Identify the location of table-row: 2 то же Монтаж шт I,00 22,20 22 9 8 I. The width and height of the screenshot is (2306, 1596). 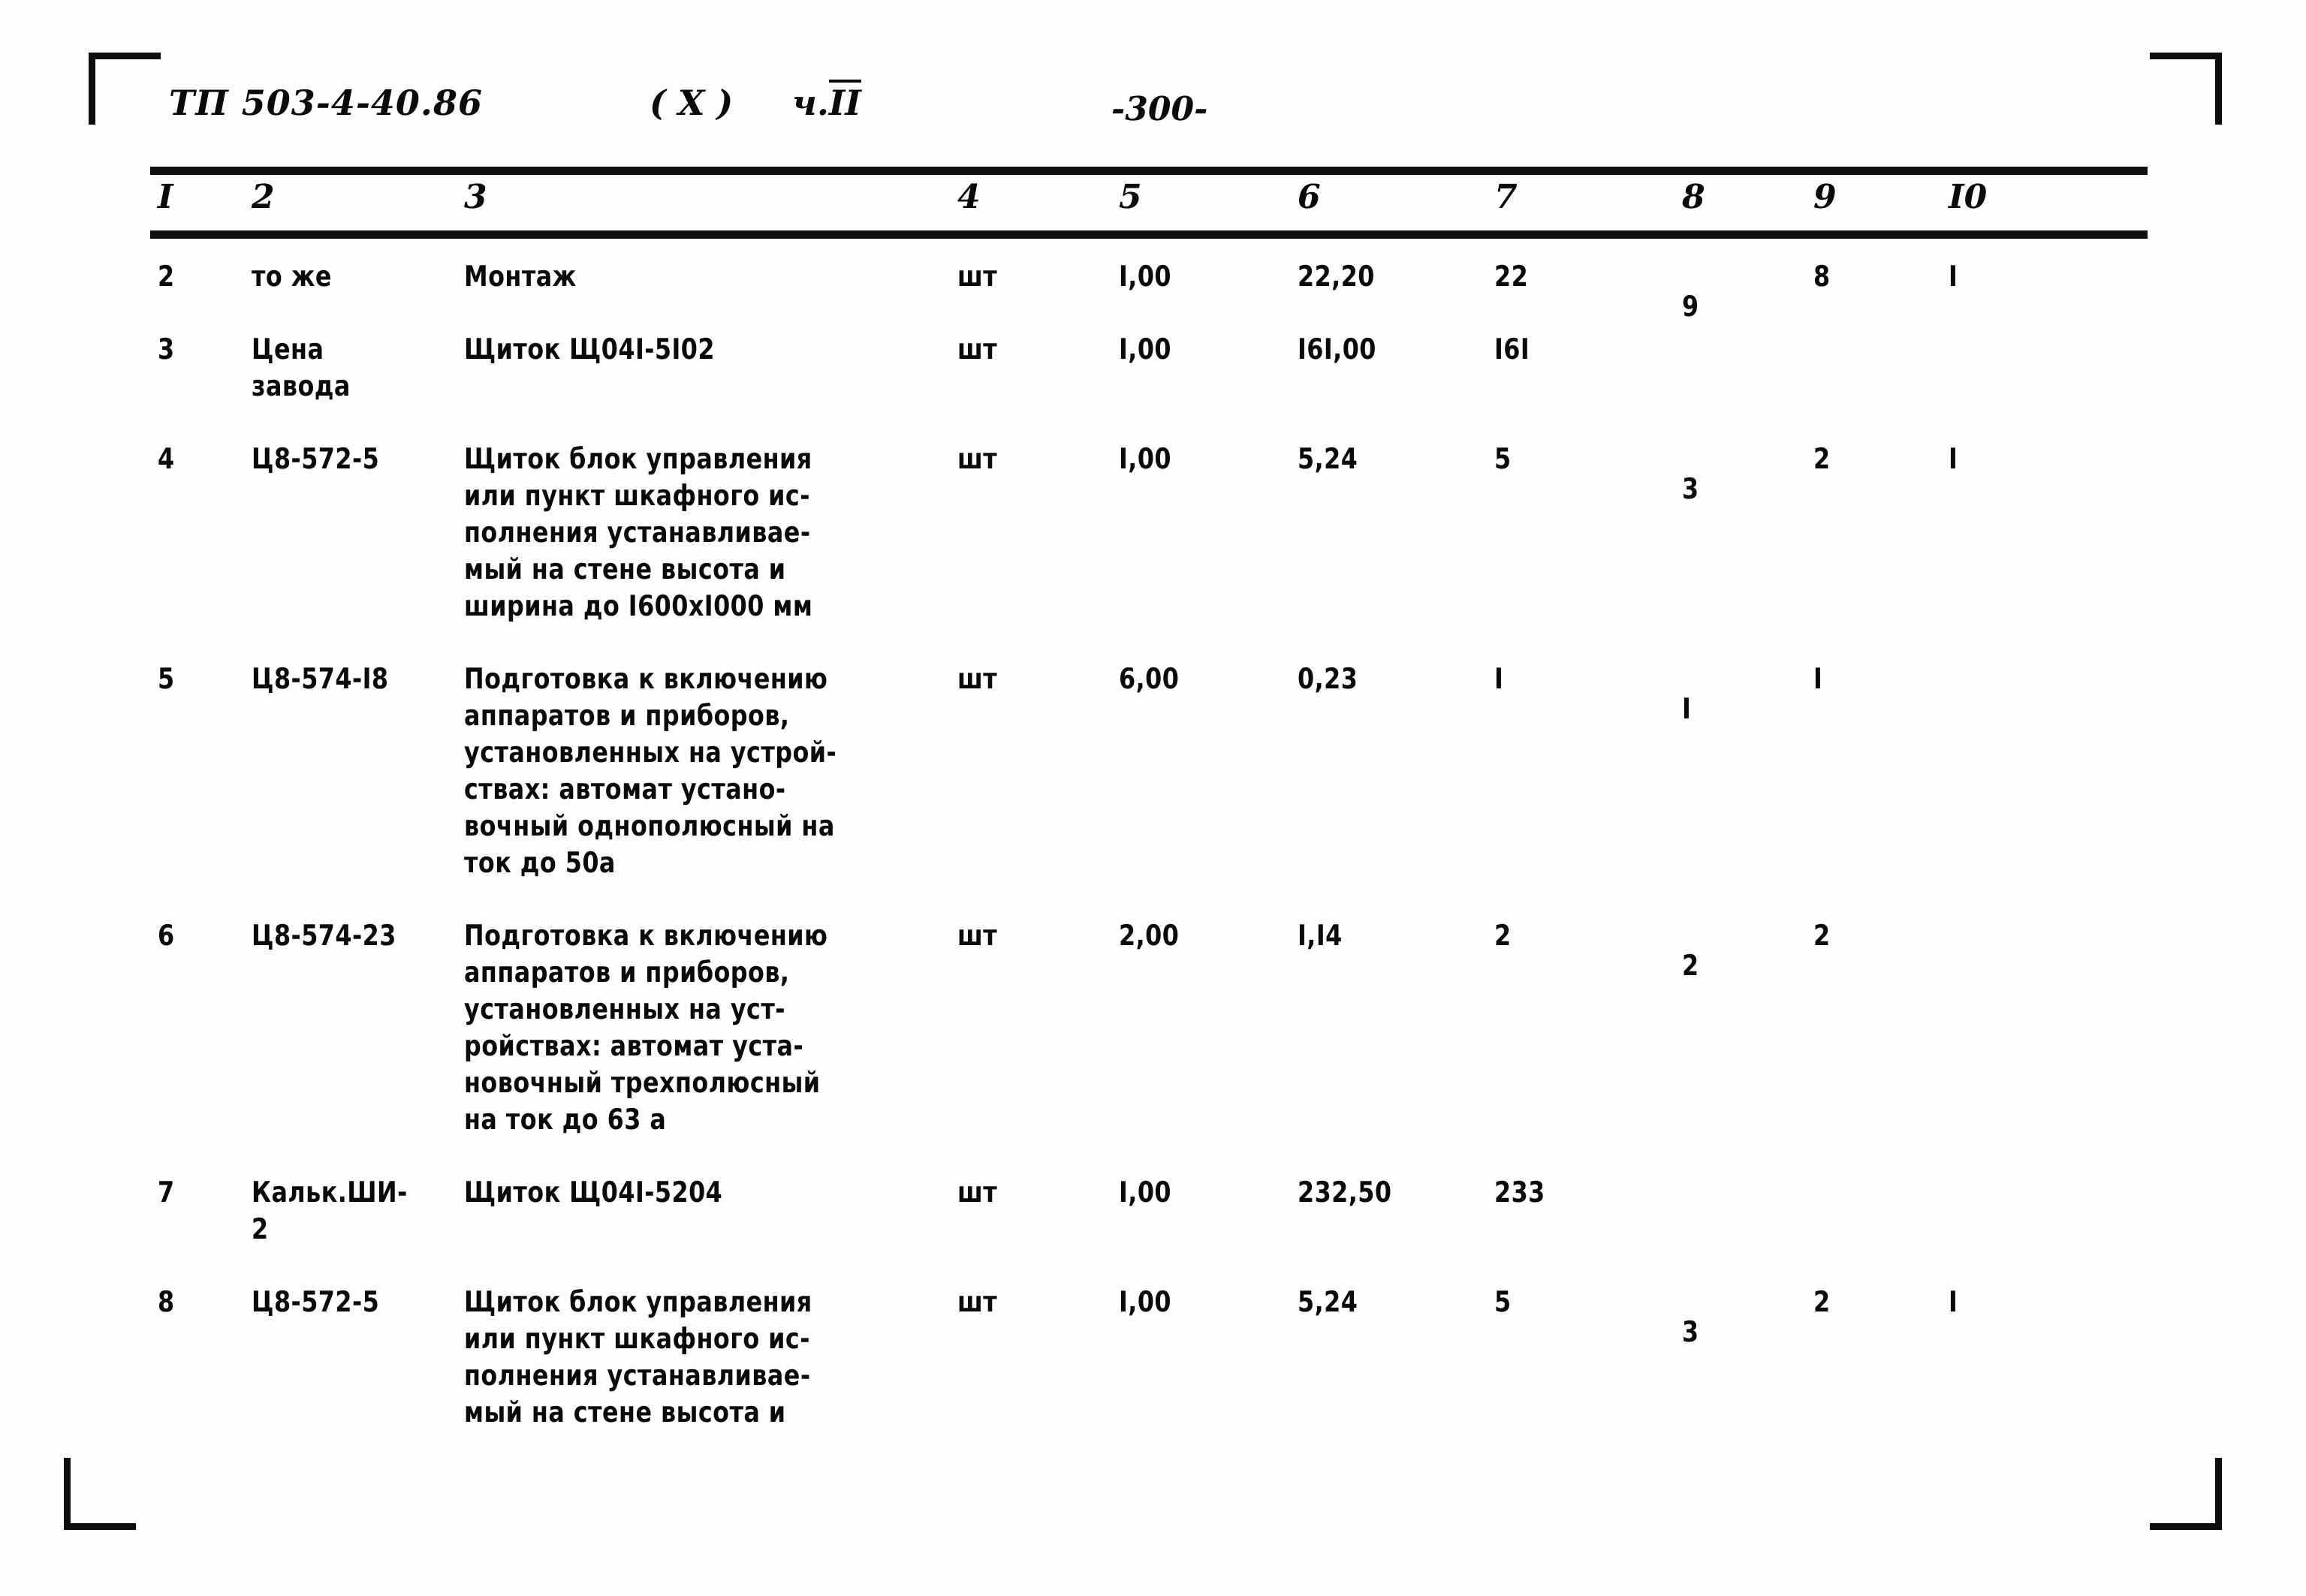
(1149, 292).